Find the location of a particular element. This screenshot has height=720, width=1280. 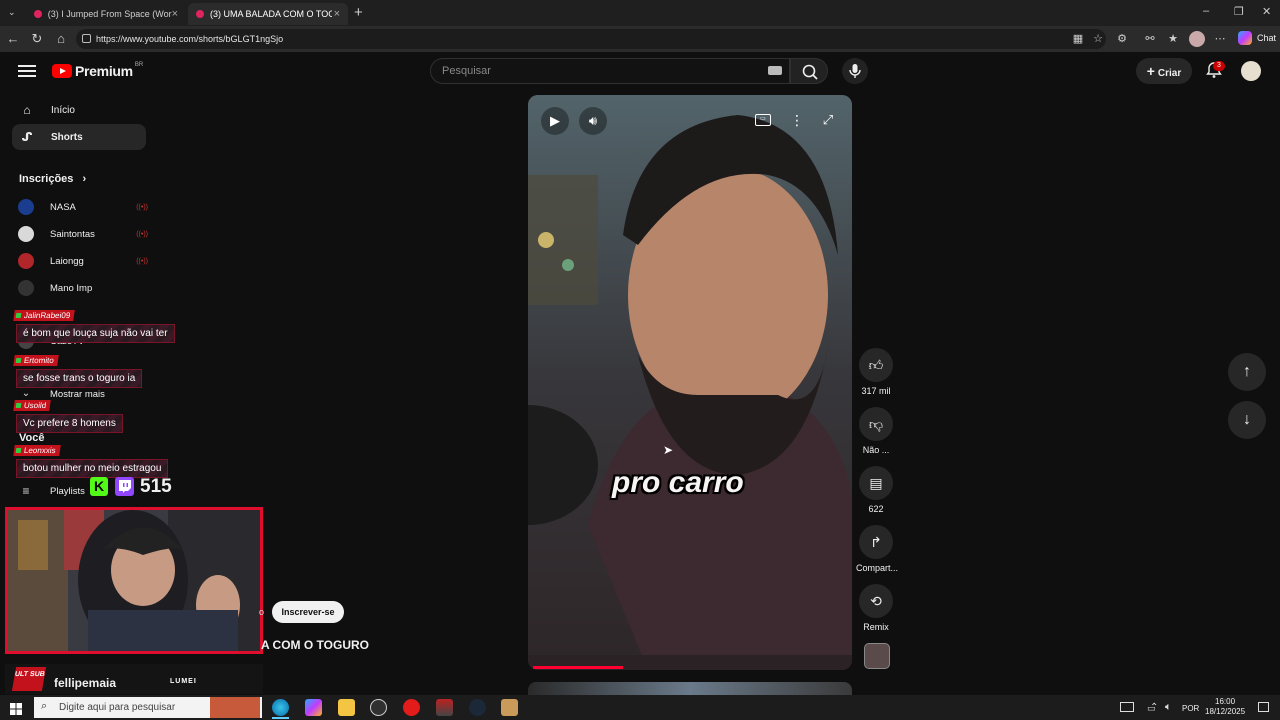

tab-title: (3) I Jumped From Space (World R is located at coordinates (109, 14).